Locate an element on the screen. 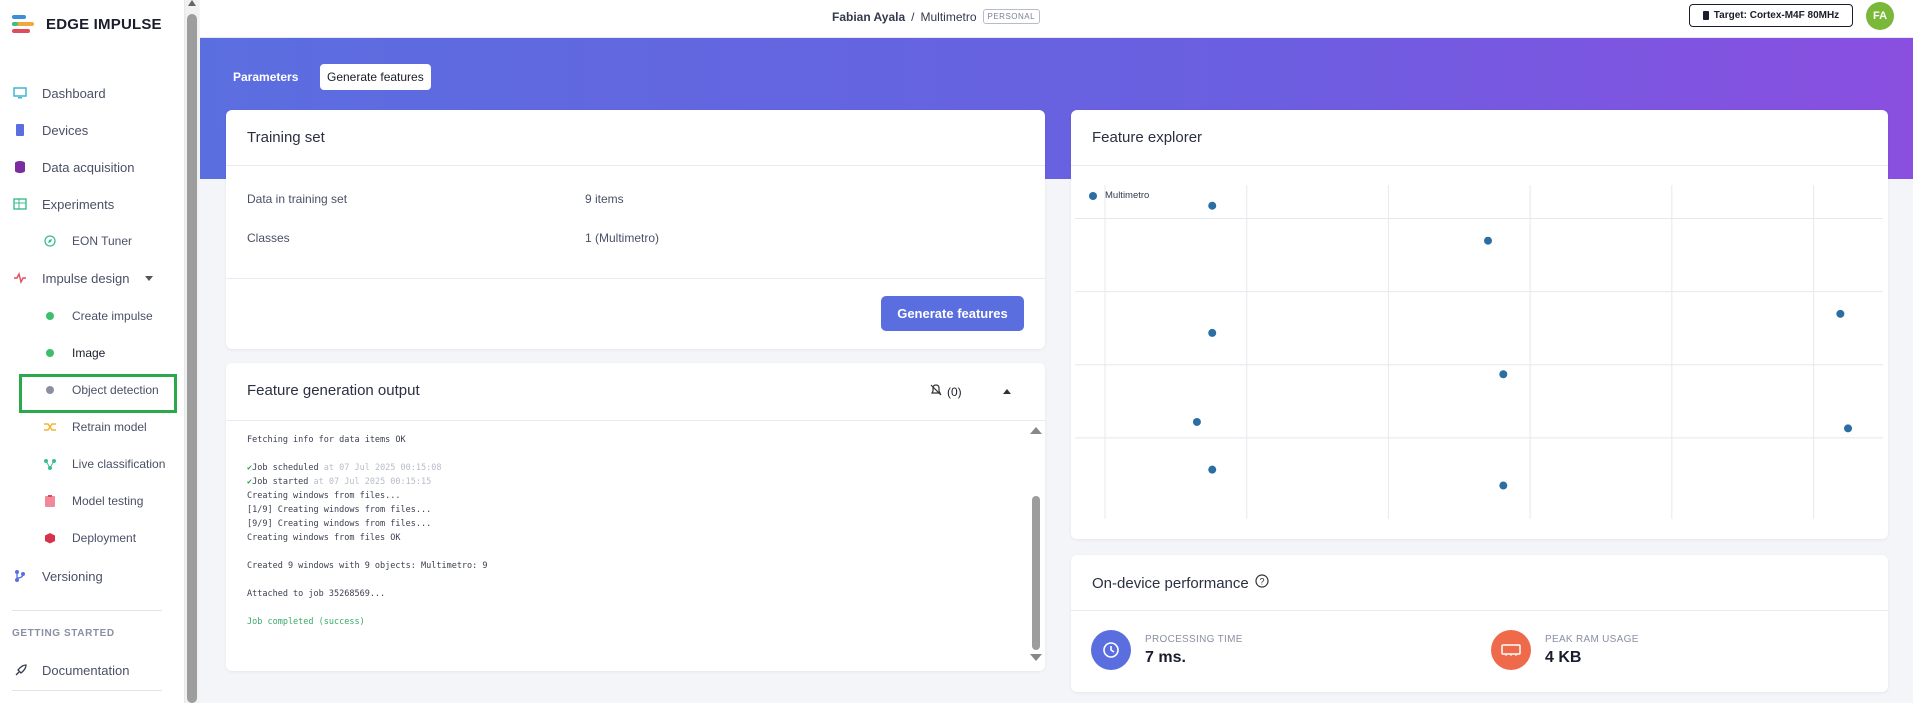  sidebar-item-devices: Devices is located at coordinates (44, 130).